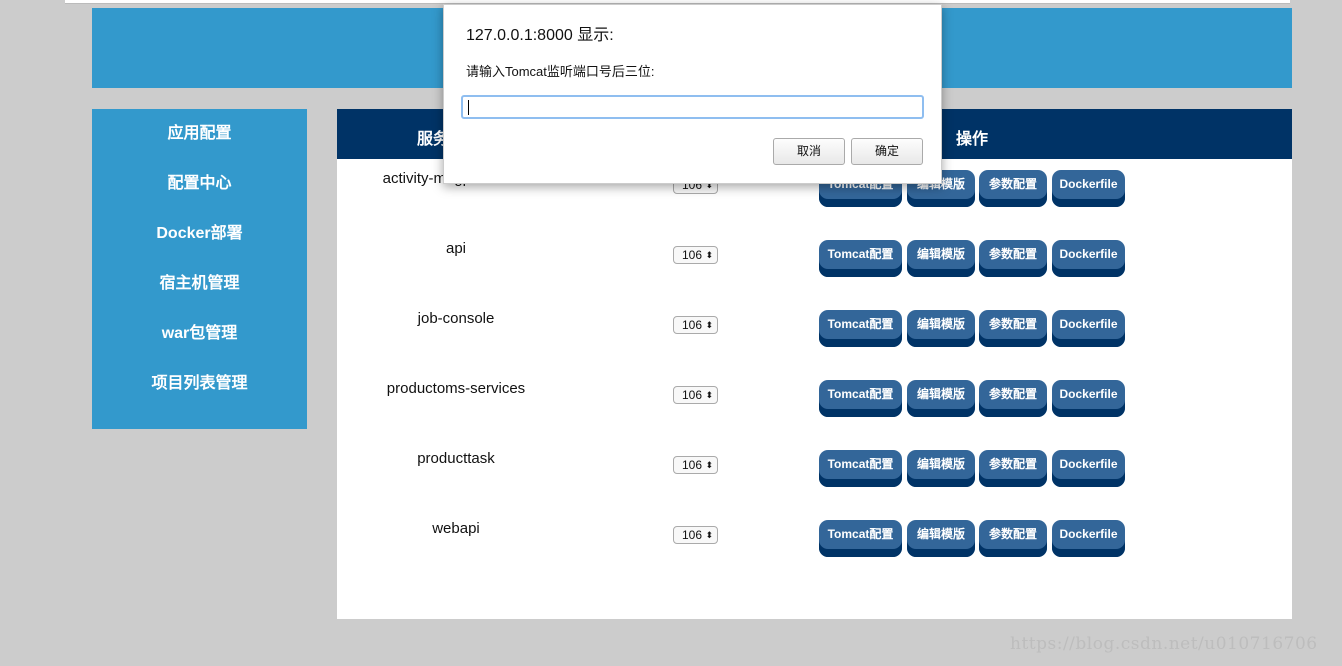  What do you see at coordinates (456, 458) in the screenshot?
I see `service-name: producttask` at bounding box center [456, 458].